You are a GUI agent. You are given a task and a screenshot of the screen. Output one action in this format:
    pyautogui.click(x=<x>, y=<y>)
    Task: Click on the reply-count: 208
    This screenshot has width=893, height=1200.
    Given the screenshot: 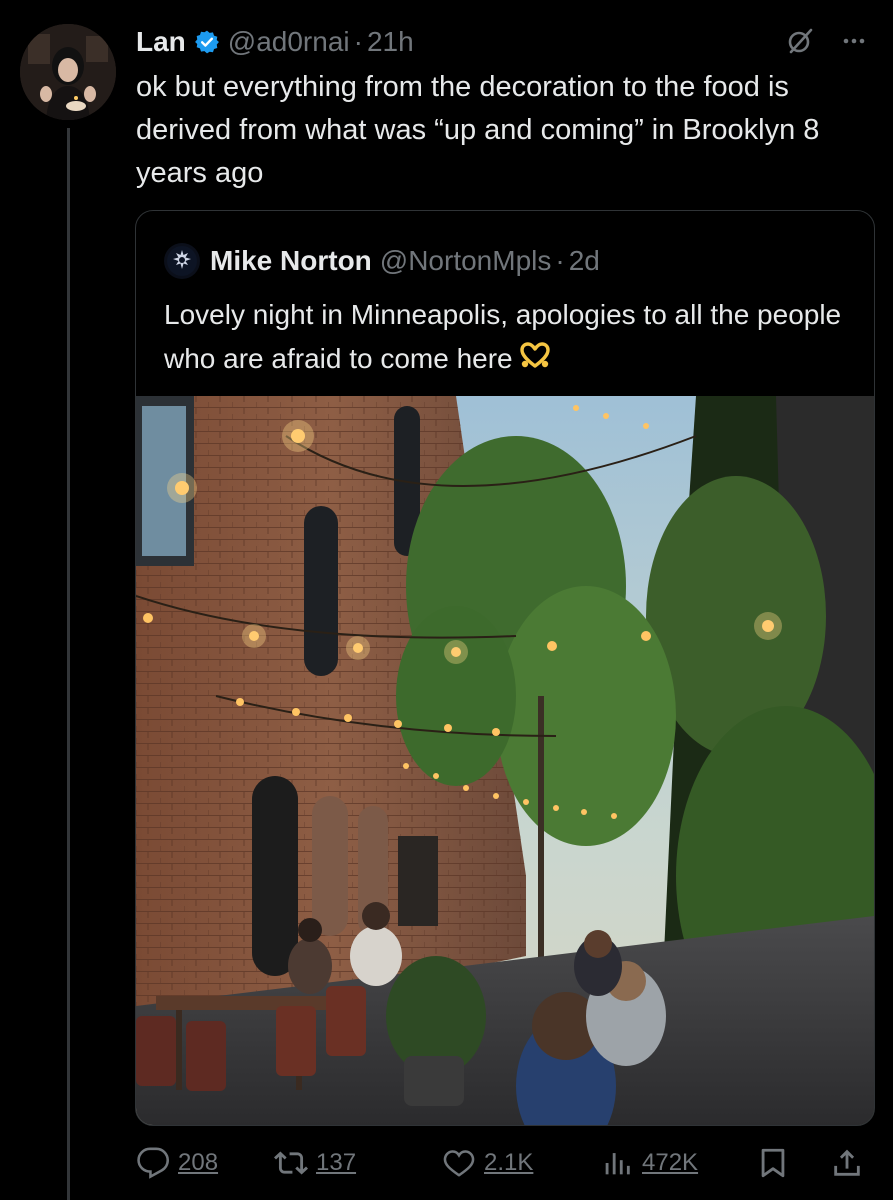 What is the action you would take?
    pyautogui.click(x=198, y=1162)
    